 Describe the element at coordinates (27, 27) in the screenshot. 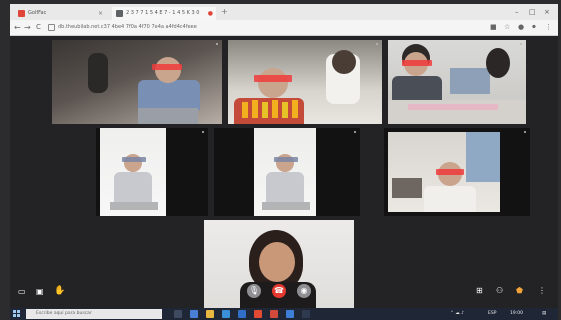

I see `forward-icon: →` at that location.